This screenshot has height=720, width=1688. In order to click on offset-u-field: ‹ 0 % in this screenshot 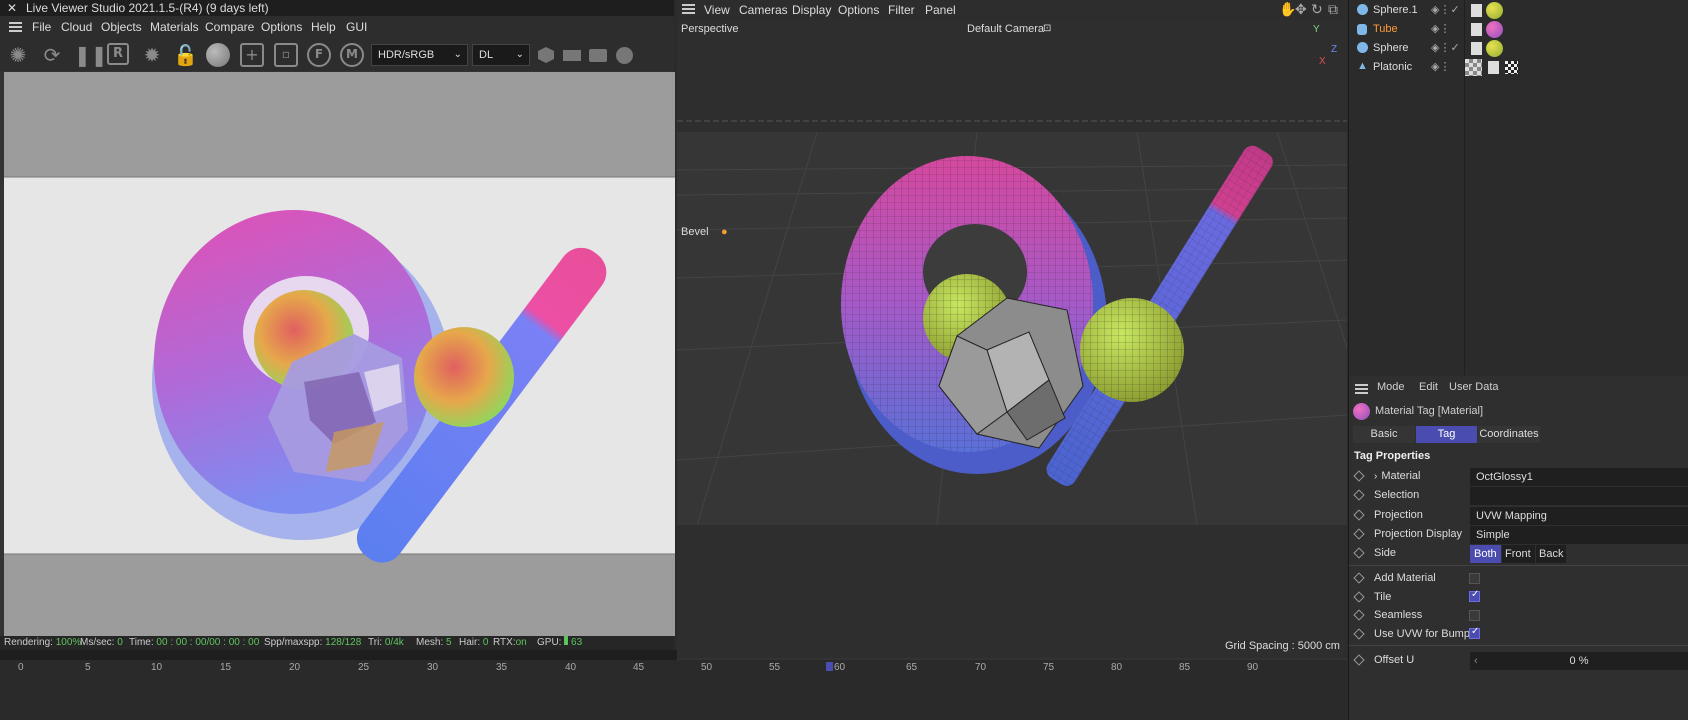, I will do `click(1579, 661)`.